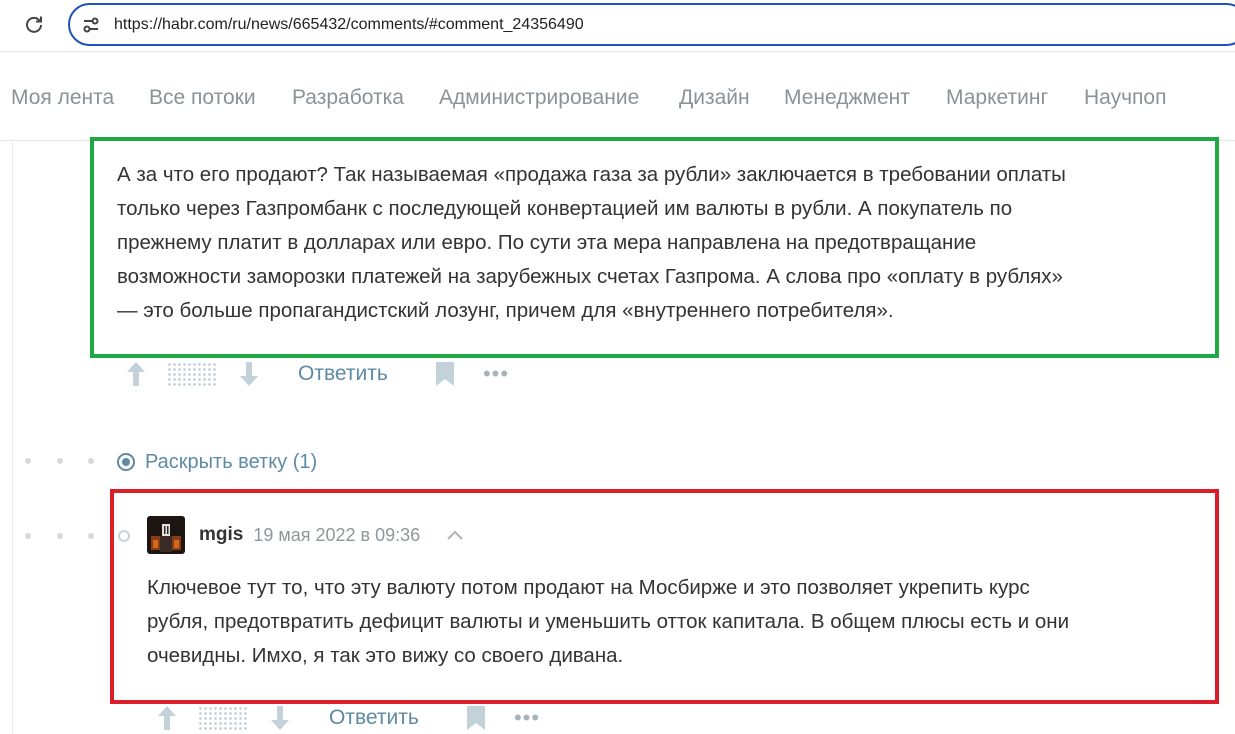  What do you see at coordinates (202, 98) in the screenshot?
I see `nav-item-all-streams: Все потоки` at bounding box center [202, 98].